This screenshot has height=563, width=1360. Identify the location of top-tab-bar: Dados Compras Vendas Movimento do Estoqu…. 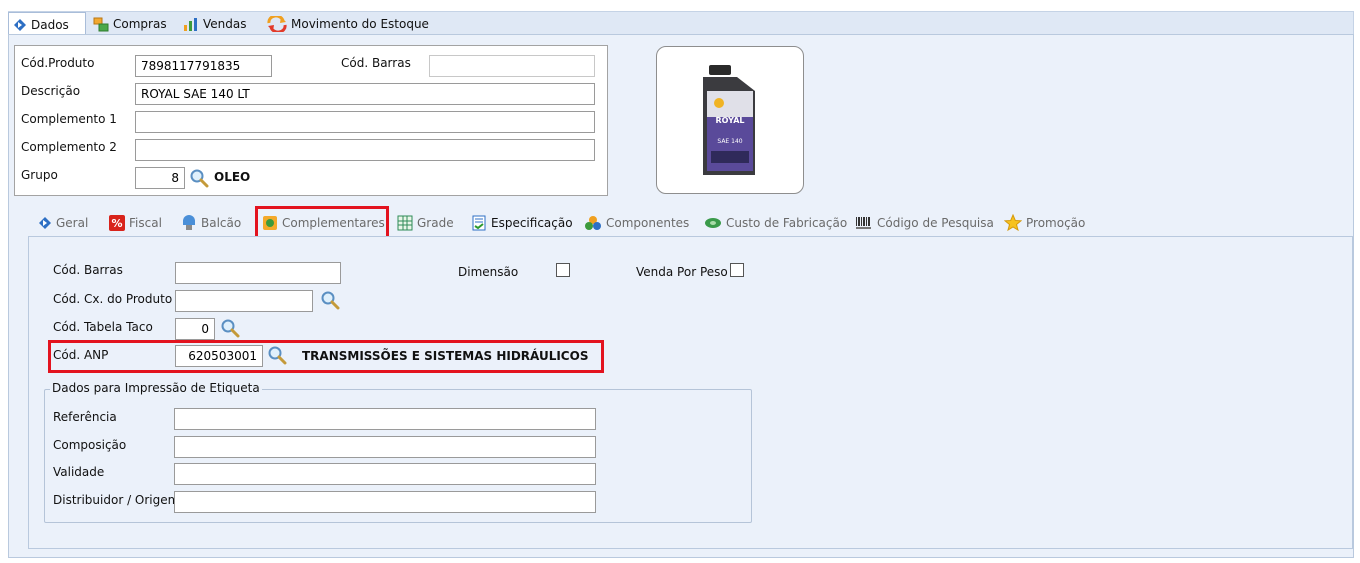
(681, 24).